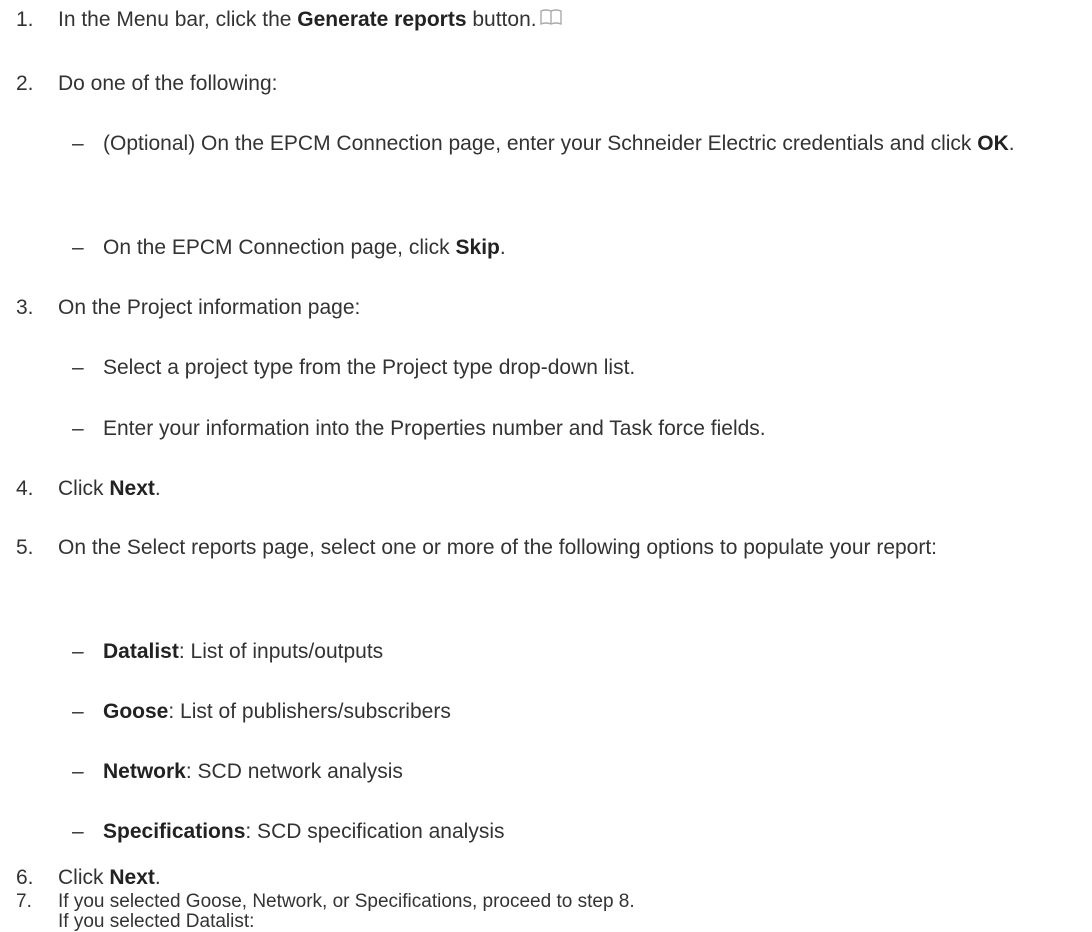  What do you see at coordinates (174, 831) in the screenshot?
I see `specifications-label: Specifications` at bounding box center [174, 831].